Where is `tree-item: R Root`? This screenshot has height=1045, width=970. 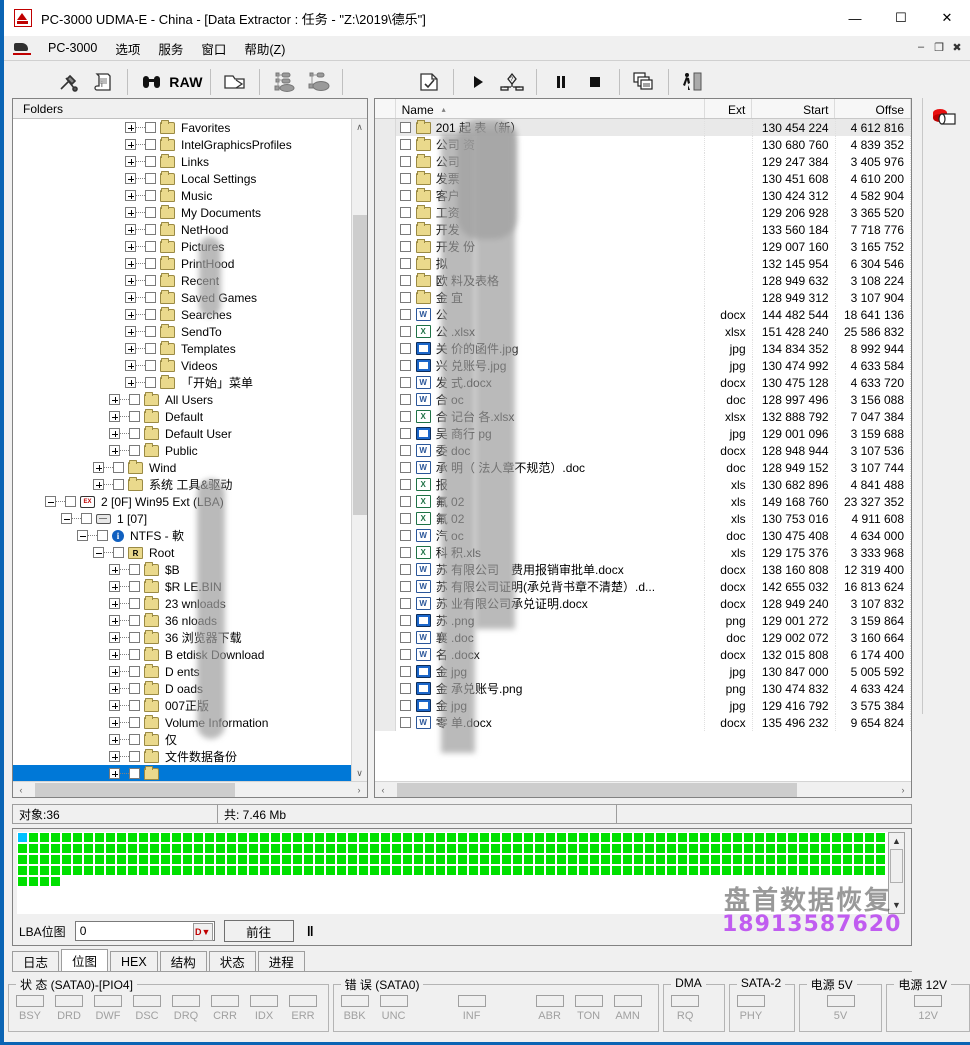 tree-item: R Root is located at coordinates (190, 552).